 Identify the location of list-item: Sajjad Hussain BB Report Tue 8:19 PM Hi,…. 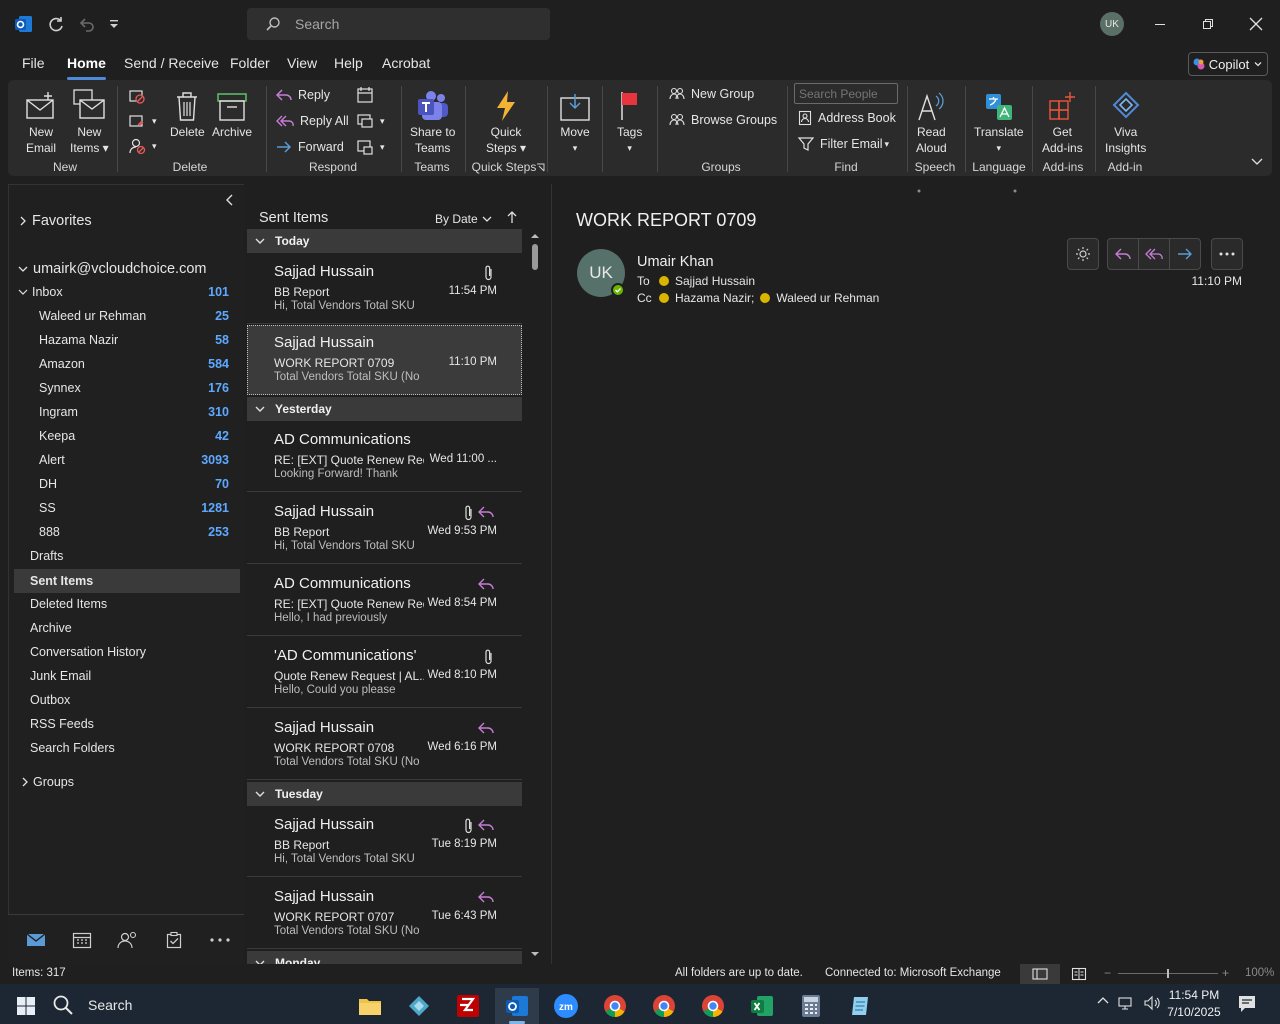
(384, 842).